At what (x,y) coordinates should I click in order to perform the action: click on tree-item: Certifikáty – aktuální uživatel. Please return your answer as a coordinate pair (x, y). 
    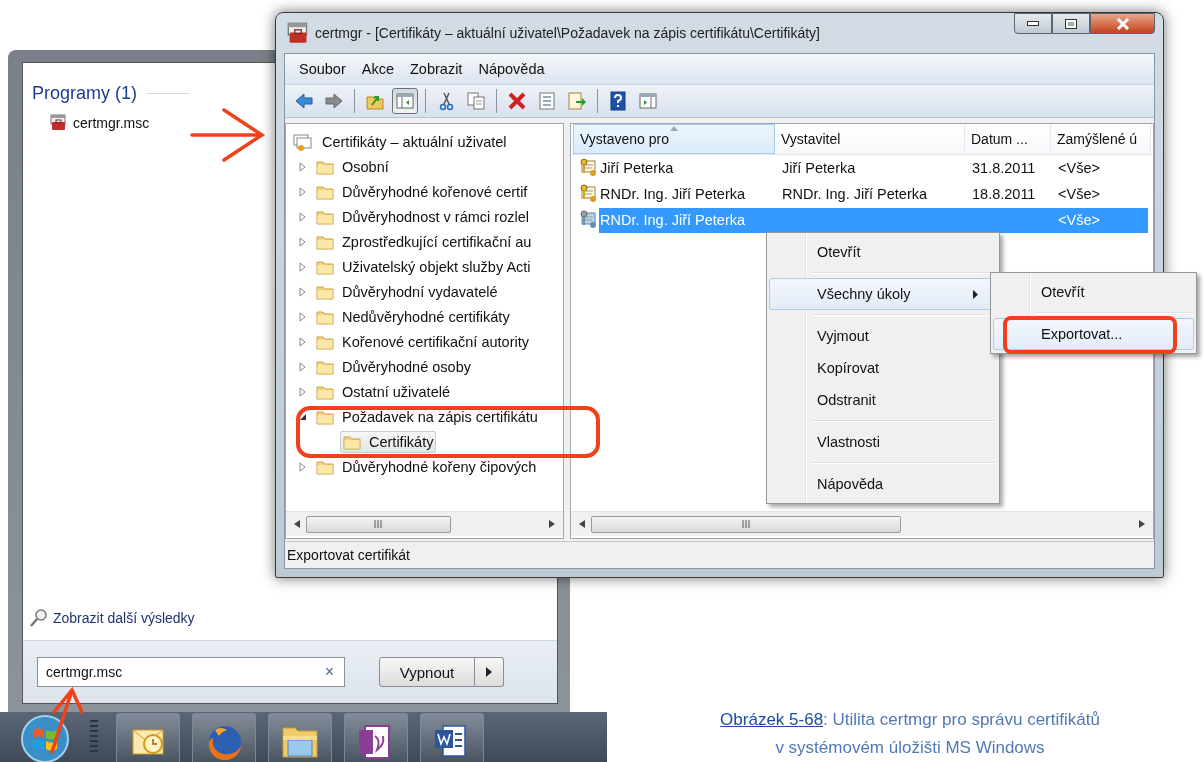
    Looking at the image, I should click on (414, 141).